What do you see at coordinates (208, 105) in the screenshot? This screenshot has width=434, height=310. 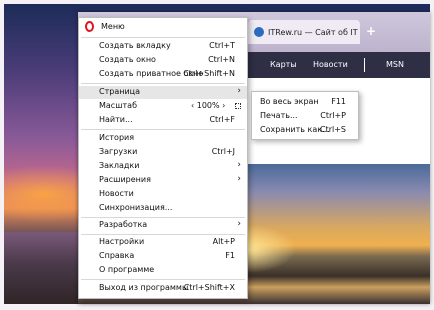 I see `zoom-control: ‹ 100% ›` at bounding box center [208, 105].